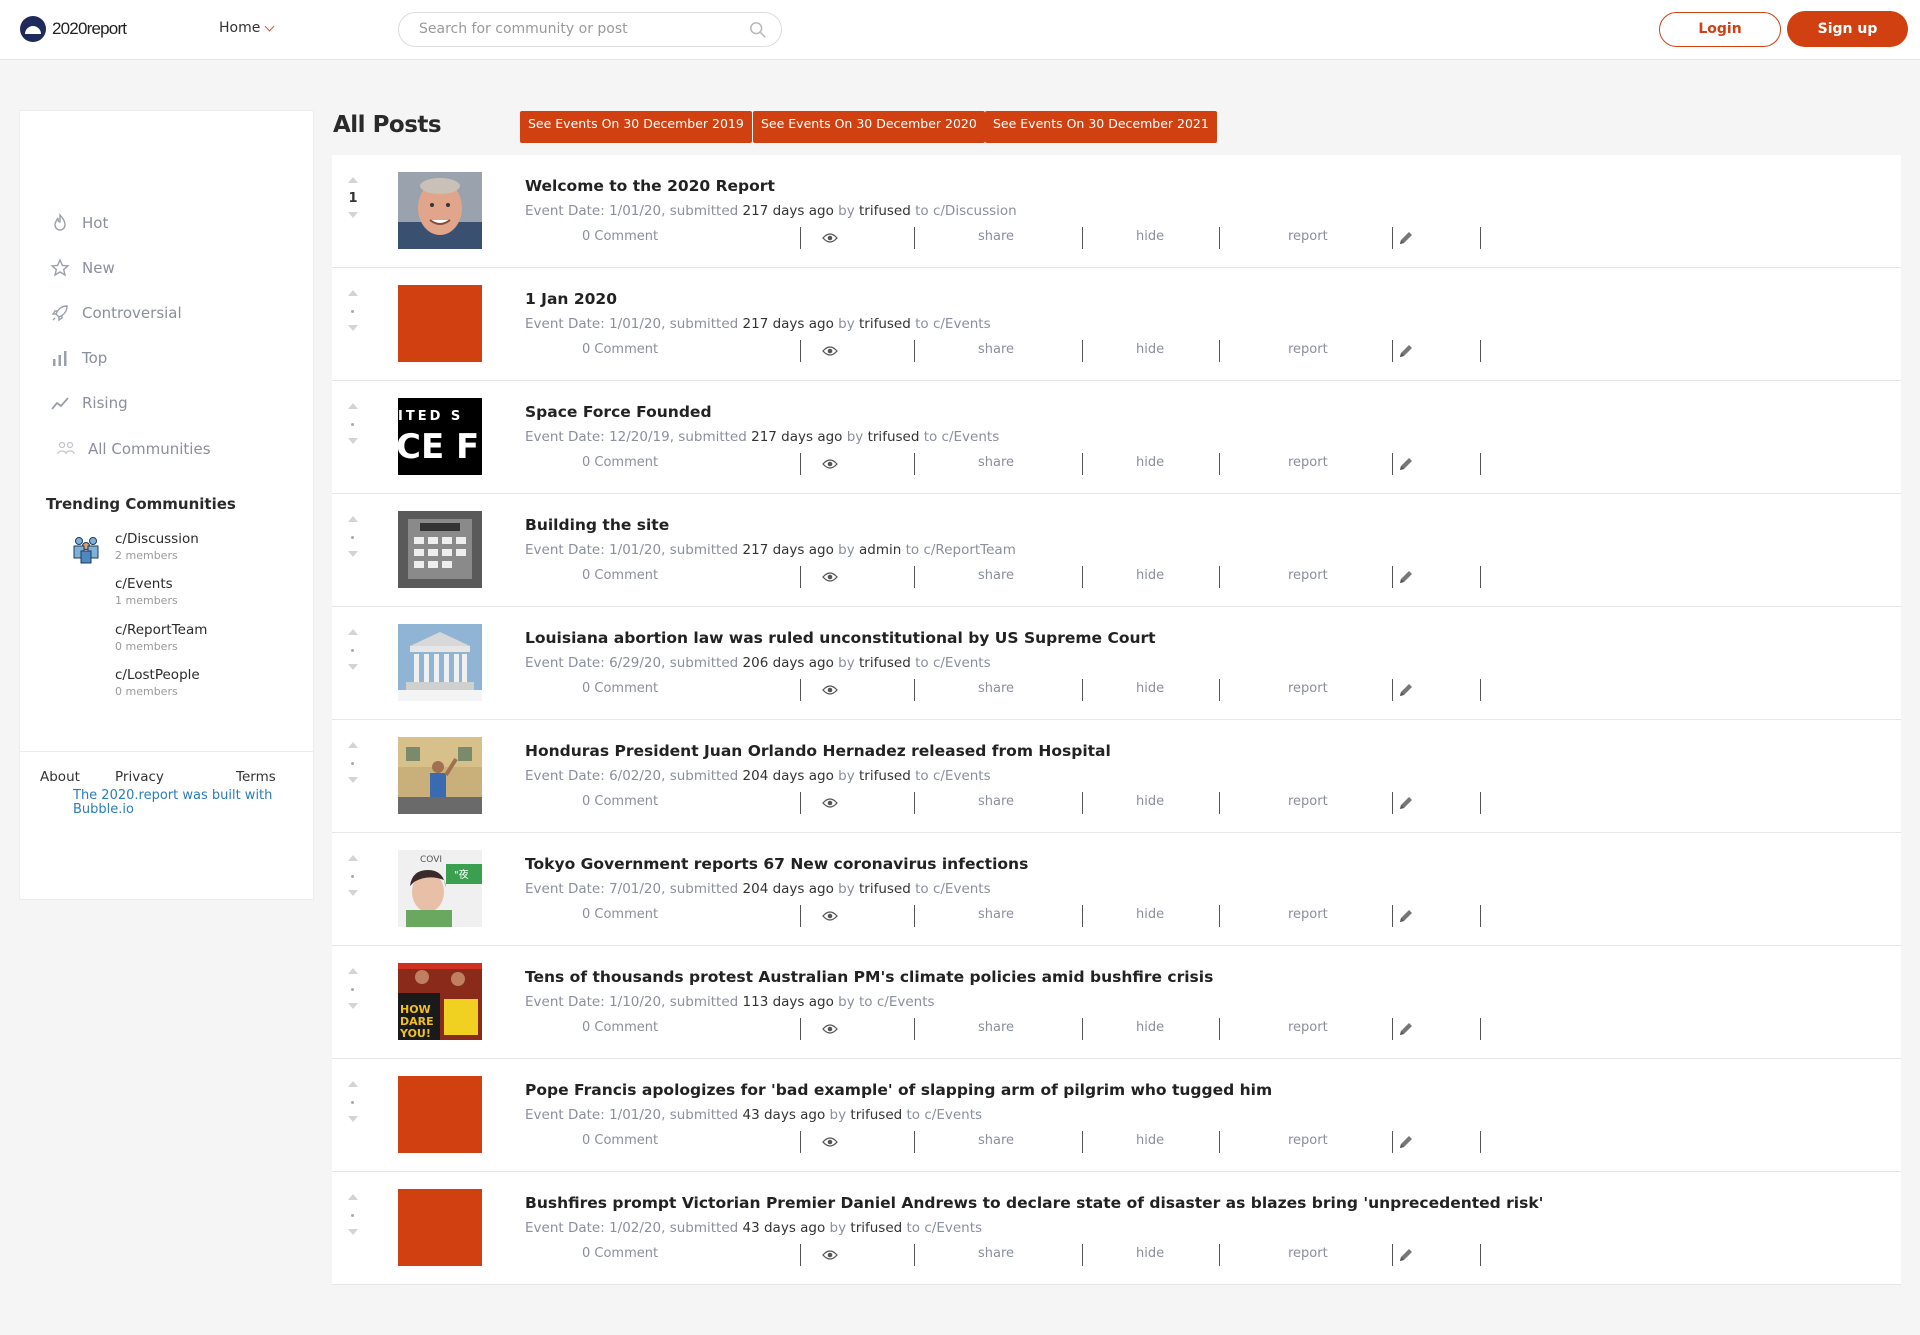 This screenshot has width=1920, height=1335. Describe the element at coordinates (60, 777) in the screenshot. I see `footer-about-link: About` at that location.